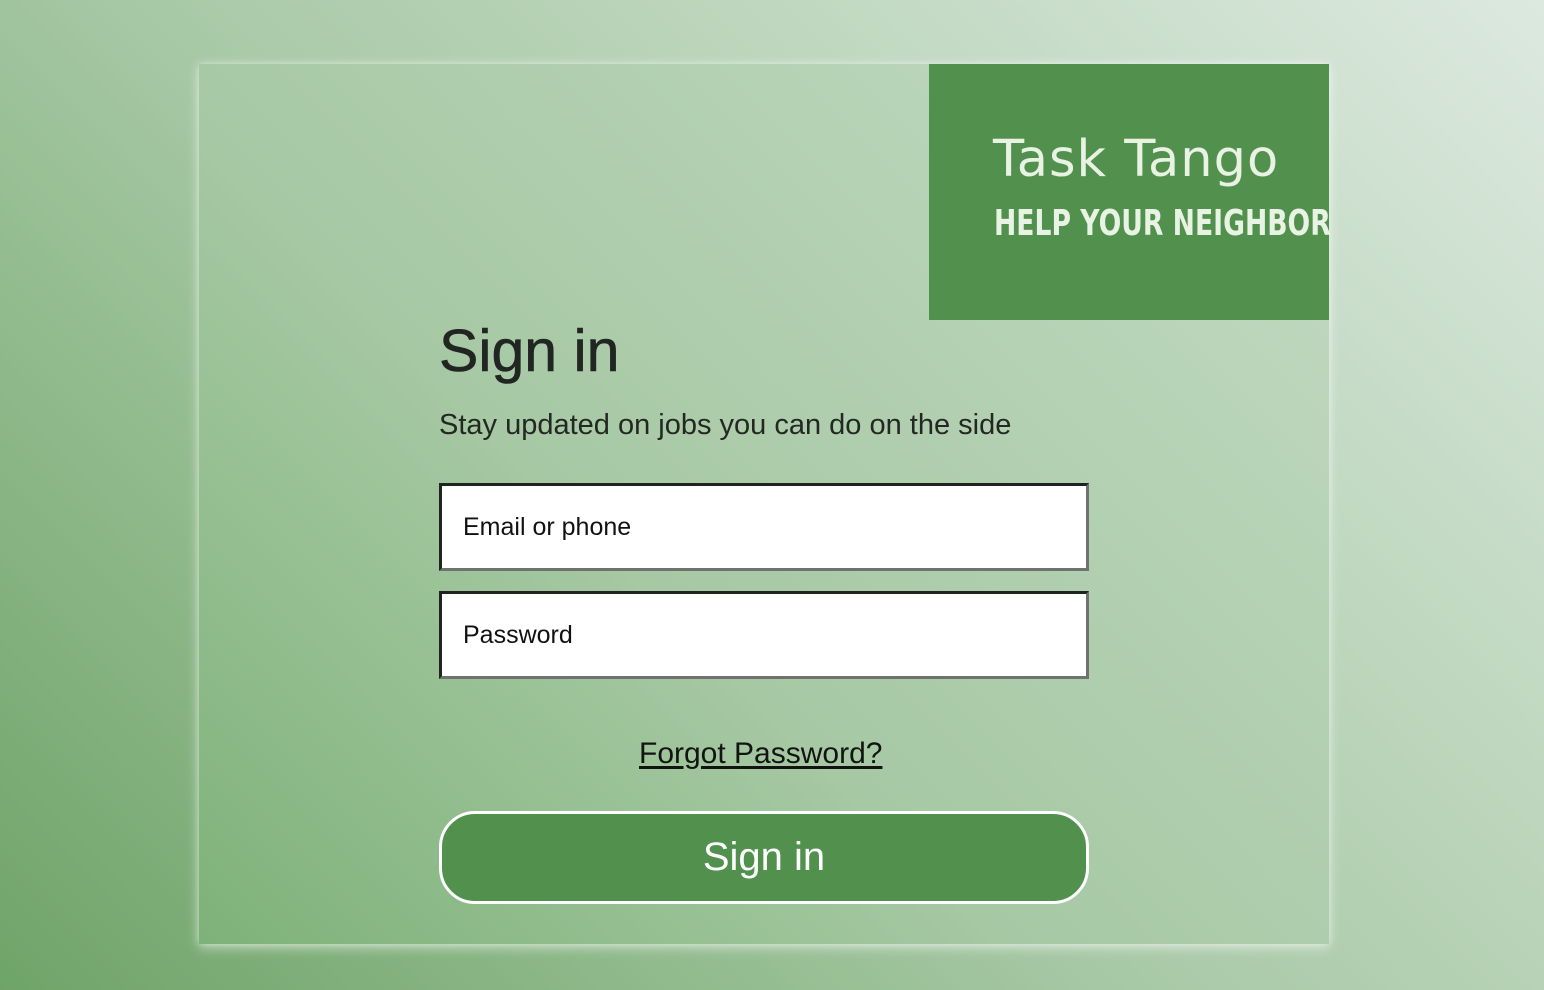  I want to click on brand-tagline: HELP YOUR NEIGHBOR, so click(1162, 223).